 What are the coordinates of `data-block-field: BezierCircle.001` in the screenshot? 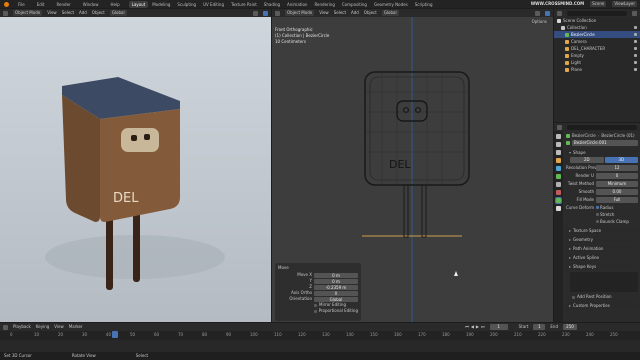 It's located at (605, 142).